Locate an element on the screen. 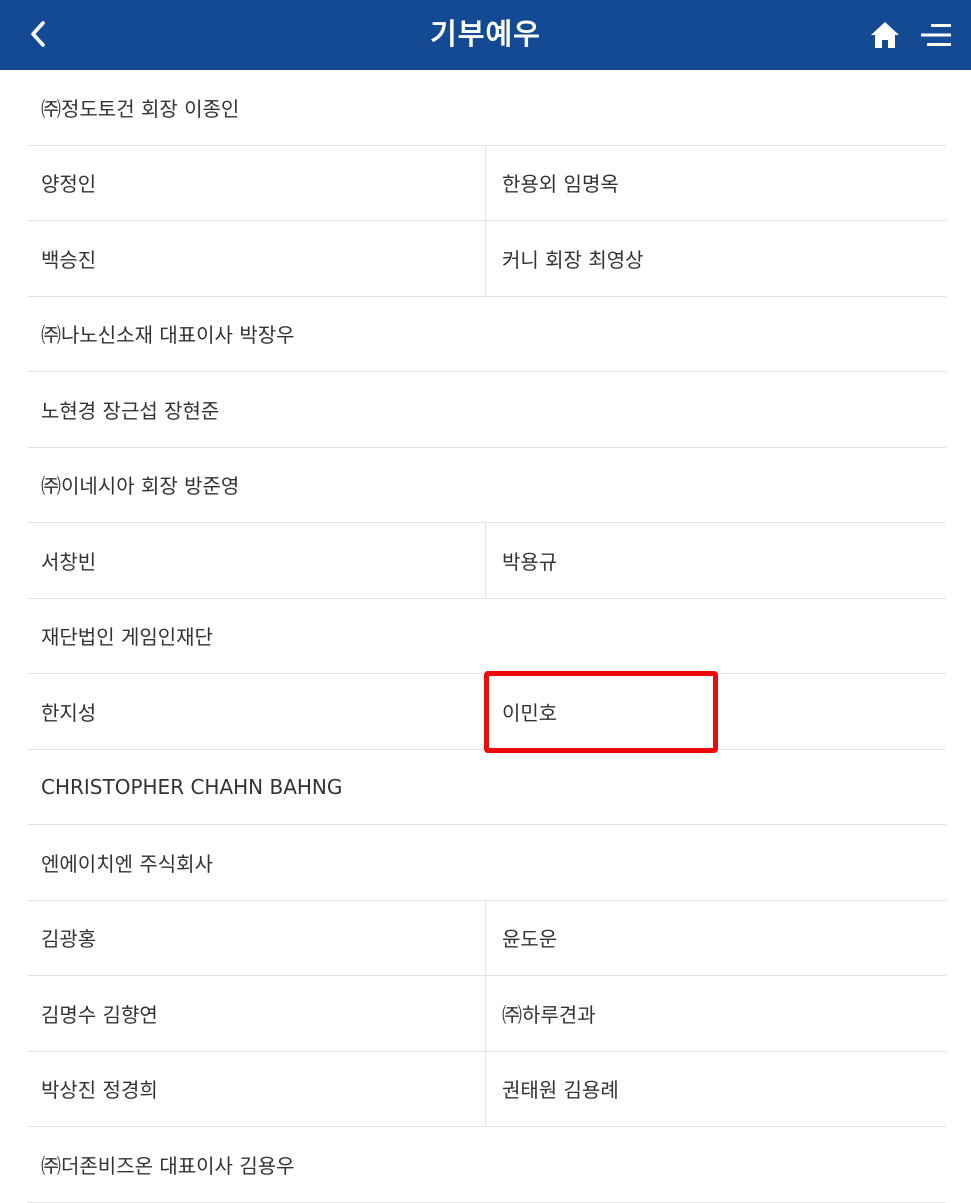  donor-name: 노현경 장근섭 장현준 is located at coordinates (130, 410).